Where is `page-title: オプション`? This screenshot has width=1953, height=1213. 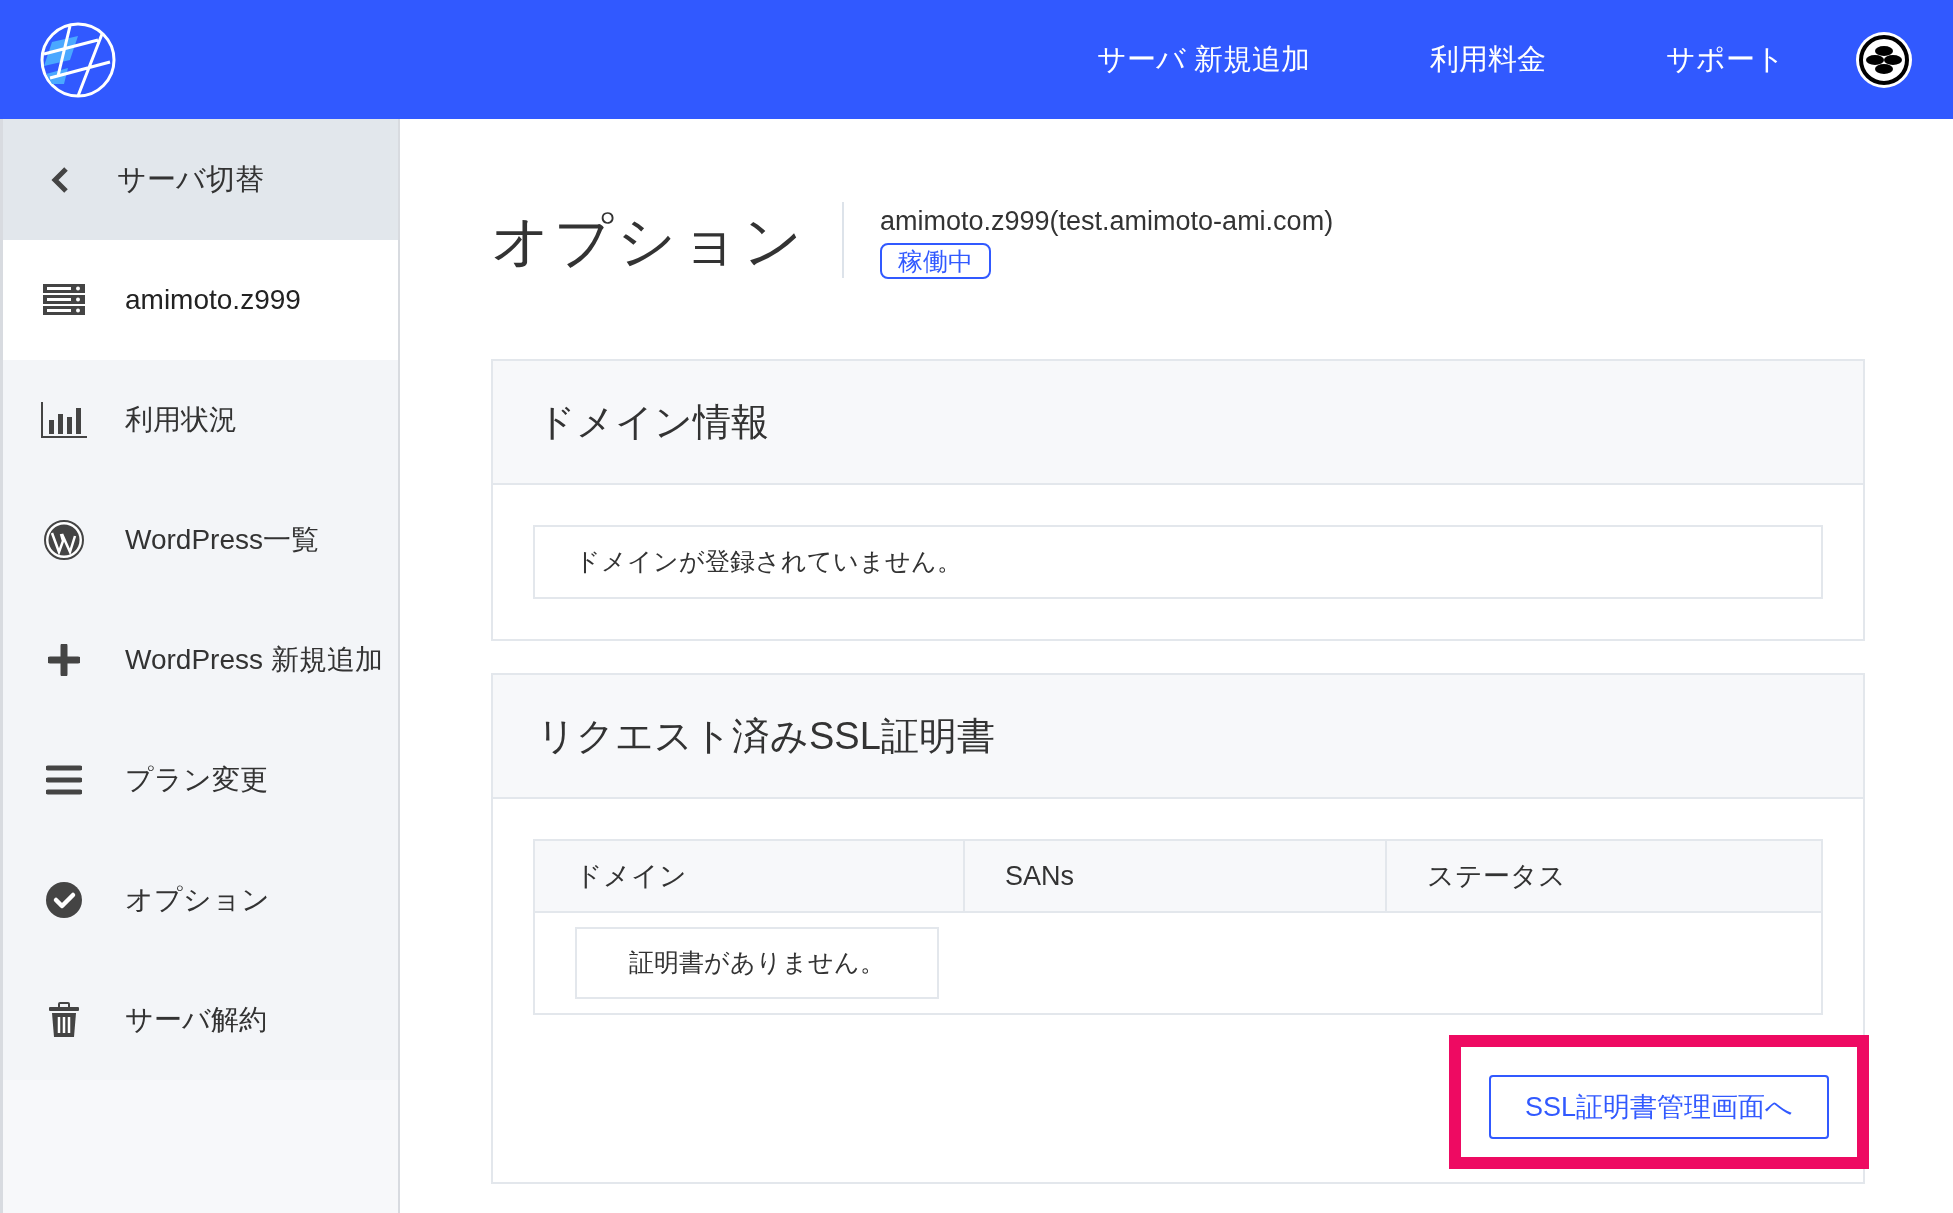
page-title: オプション is located at coordinates (649, 240).